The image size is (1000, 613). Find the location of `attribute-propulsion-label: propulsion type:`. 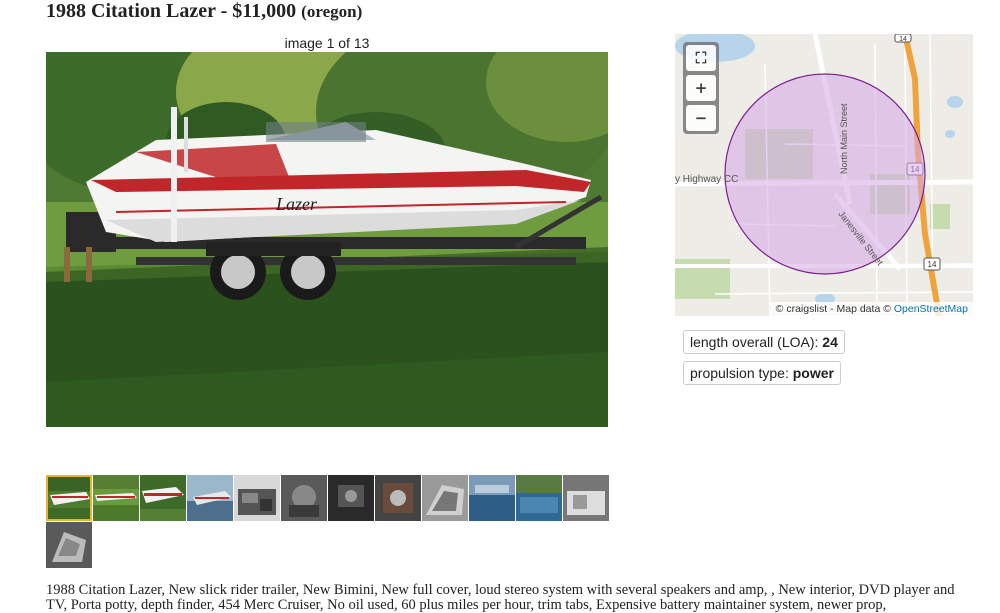

attribute-propulsion-label: propulsion type: is located at coordinates (741, 373).